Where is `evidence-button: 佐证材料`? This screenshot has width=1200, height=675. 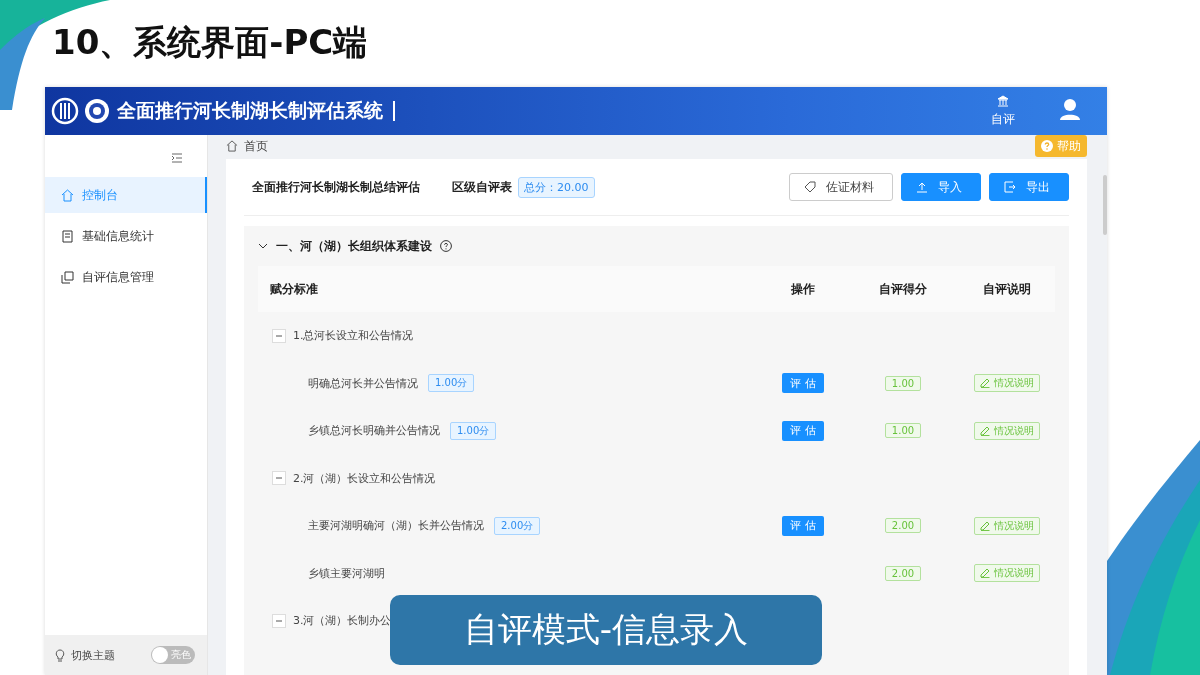
evidence-button: 佐证材料 is located at coordinates (841, 187).